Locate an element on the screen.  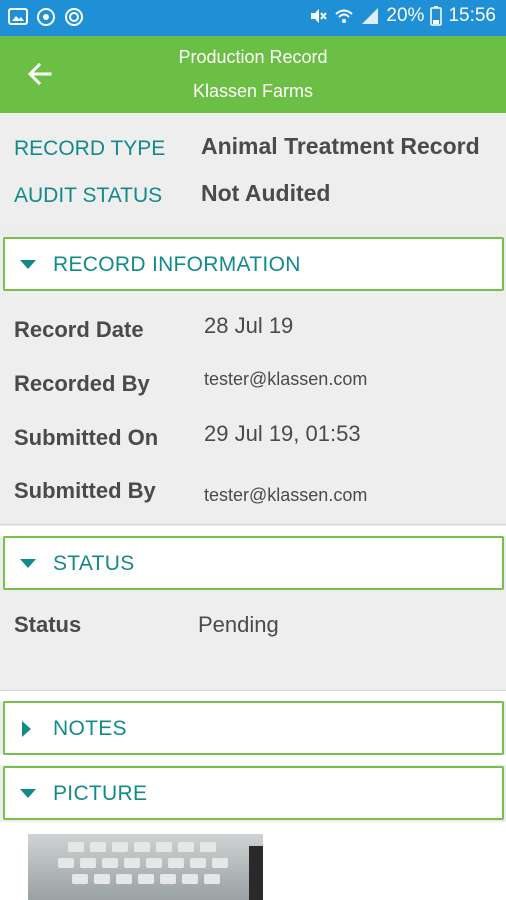
recorded-by-value: tester@klassen.com is located at coordinates (286, 379).